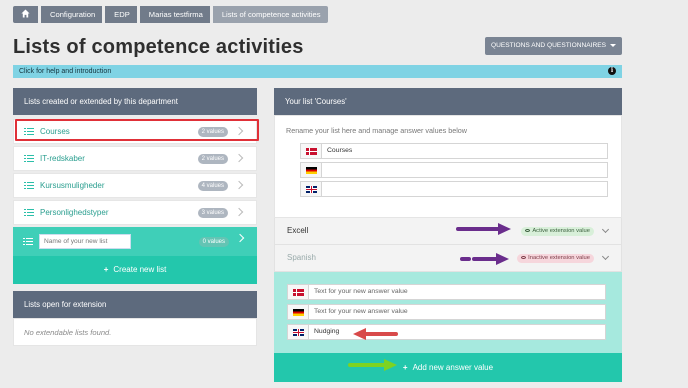  I want to click on list-name-input-english, so click(465, 189).